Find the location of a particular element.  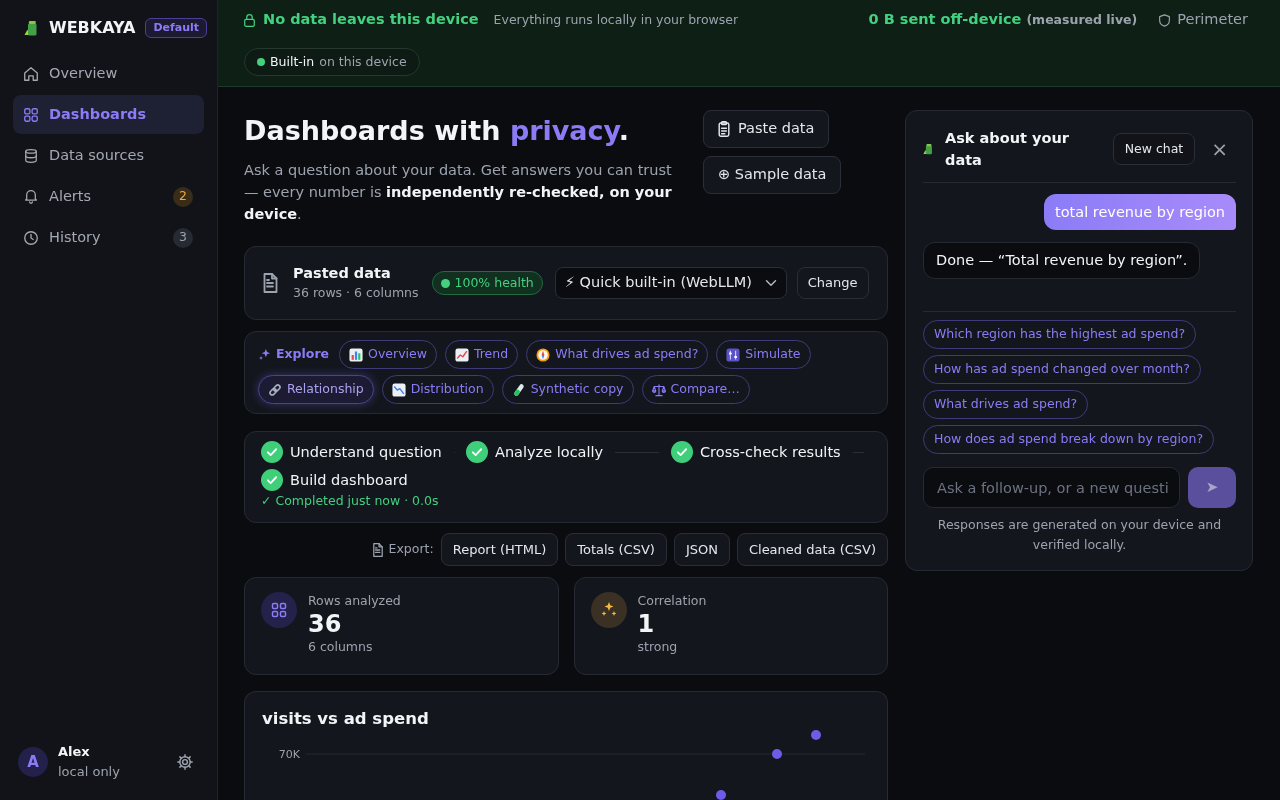

export-button: Totals (CSV) is located at coordinates (616, 549).